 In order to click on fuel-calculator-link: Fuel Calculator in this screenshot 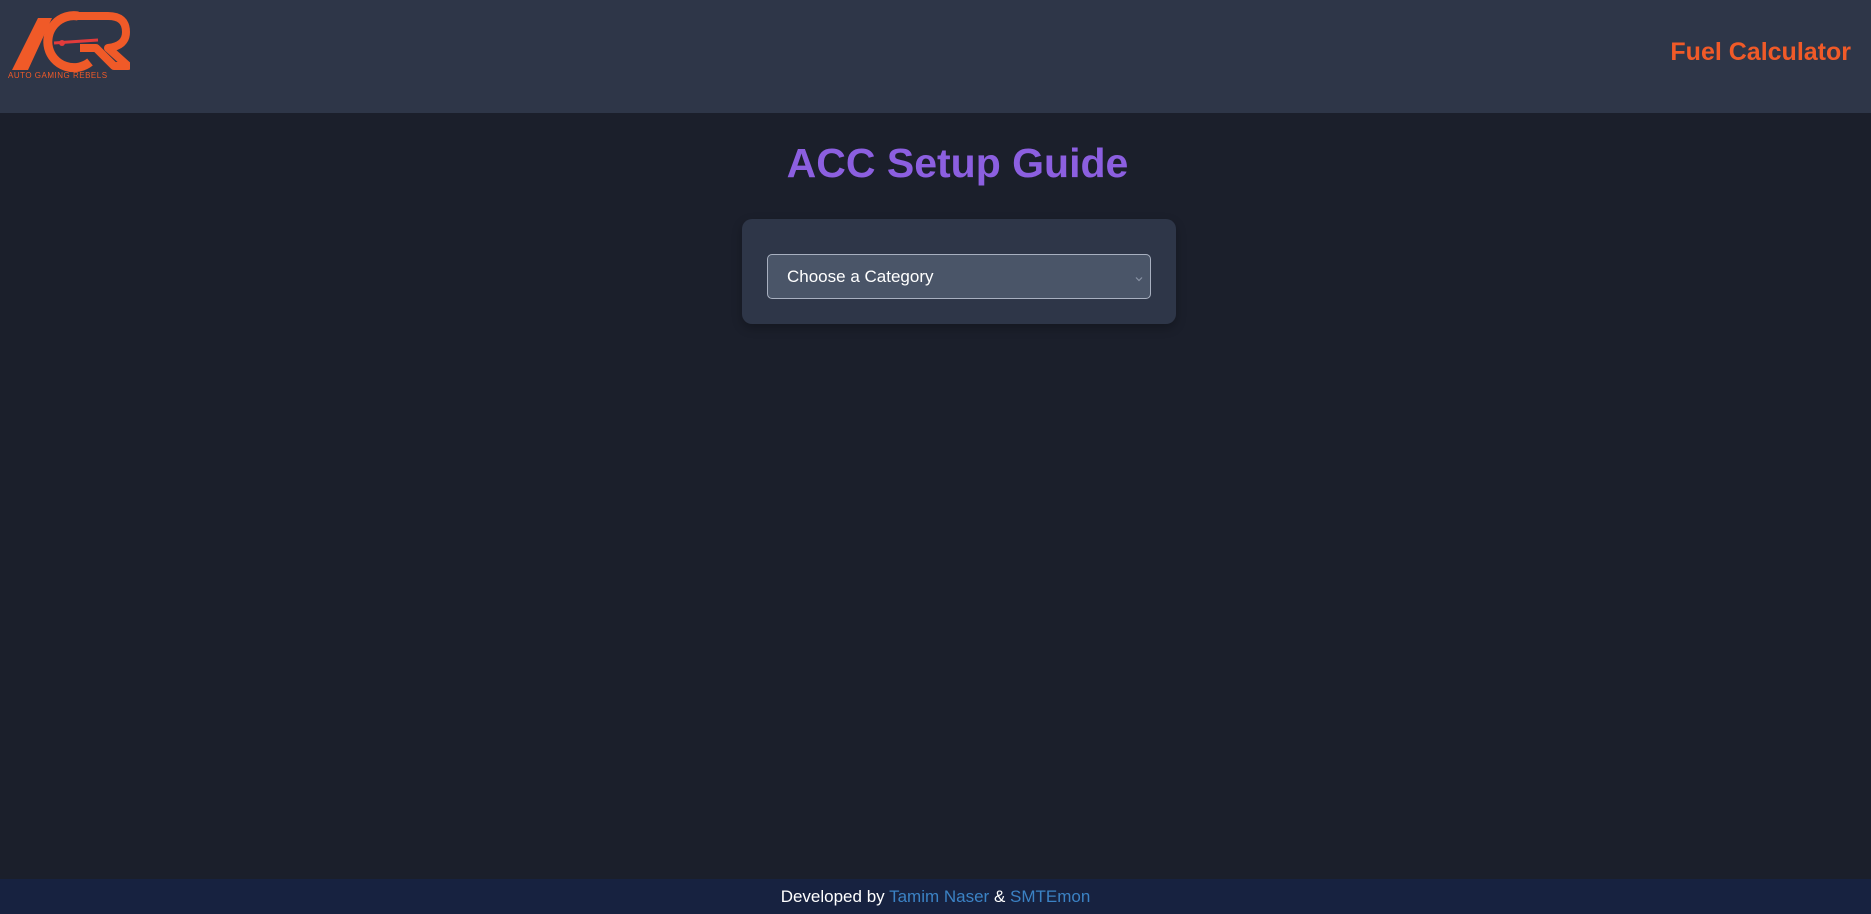, I will do `click(1760, 52)`.